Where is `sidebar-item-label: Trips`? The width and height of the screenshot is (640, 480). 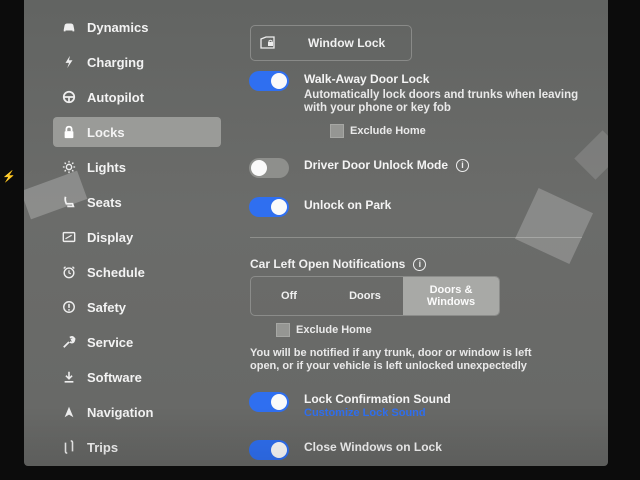 sidebar-item-label: Trips is located at coordinates (103, 447).